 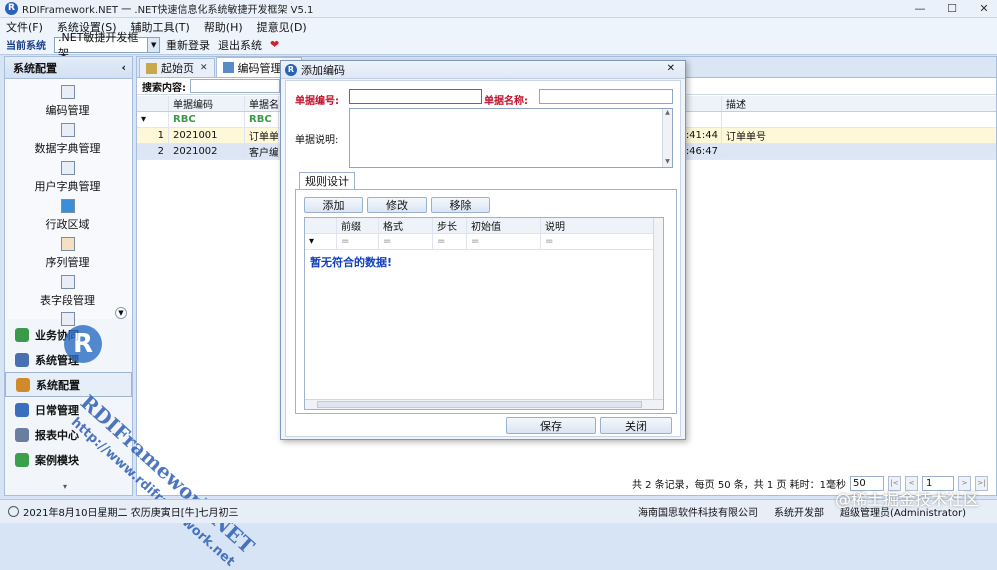 I want to click on search-input, so click(x=235, y=86).